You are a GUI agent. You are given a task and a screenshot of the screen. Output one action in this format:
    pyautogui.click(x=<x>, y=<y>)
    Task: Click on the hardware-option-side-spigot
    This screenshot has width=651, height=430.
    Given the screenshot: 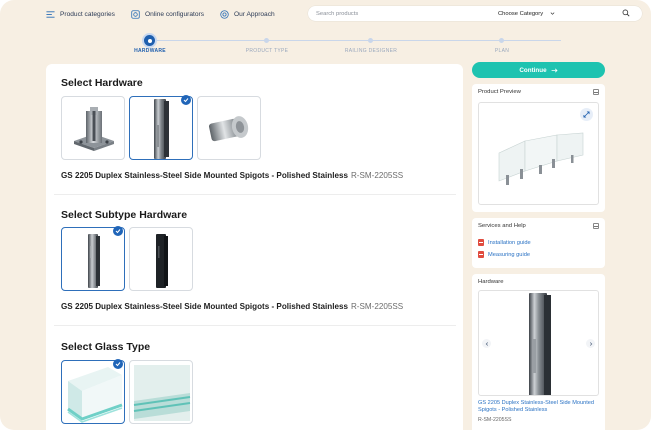 What is the action you would take?
    pyautogui.click(x=161, y=128)
    